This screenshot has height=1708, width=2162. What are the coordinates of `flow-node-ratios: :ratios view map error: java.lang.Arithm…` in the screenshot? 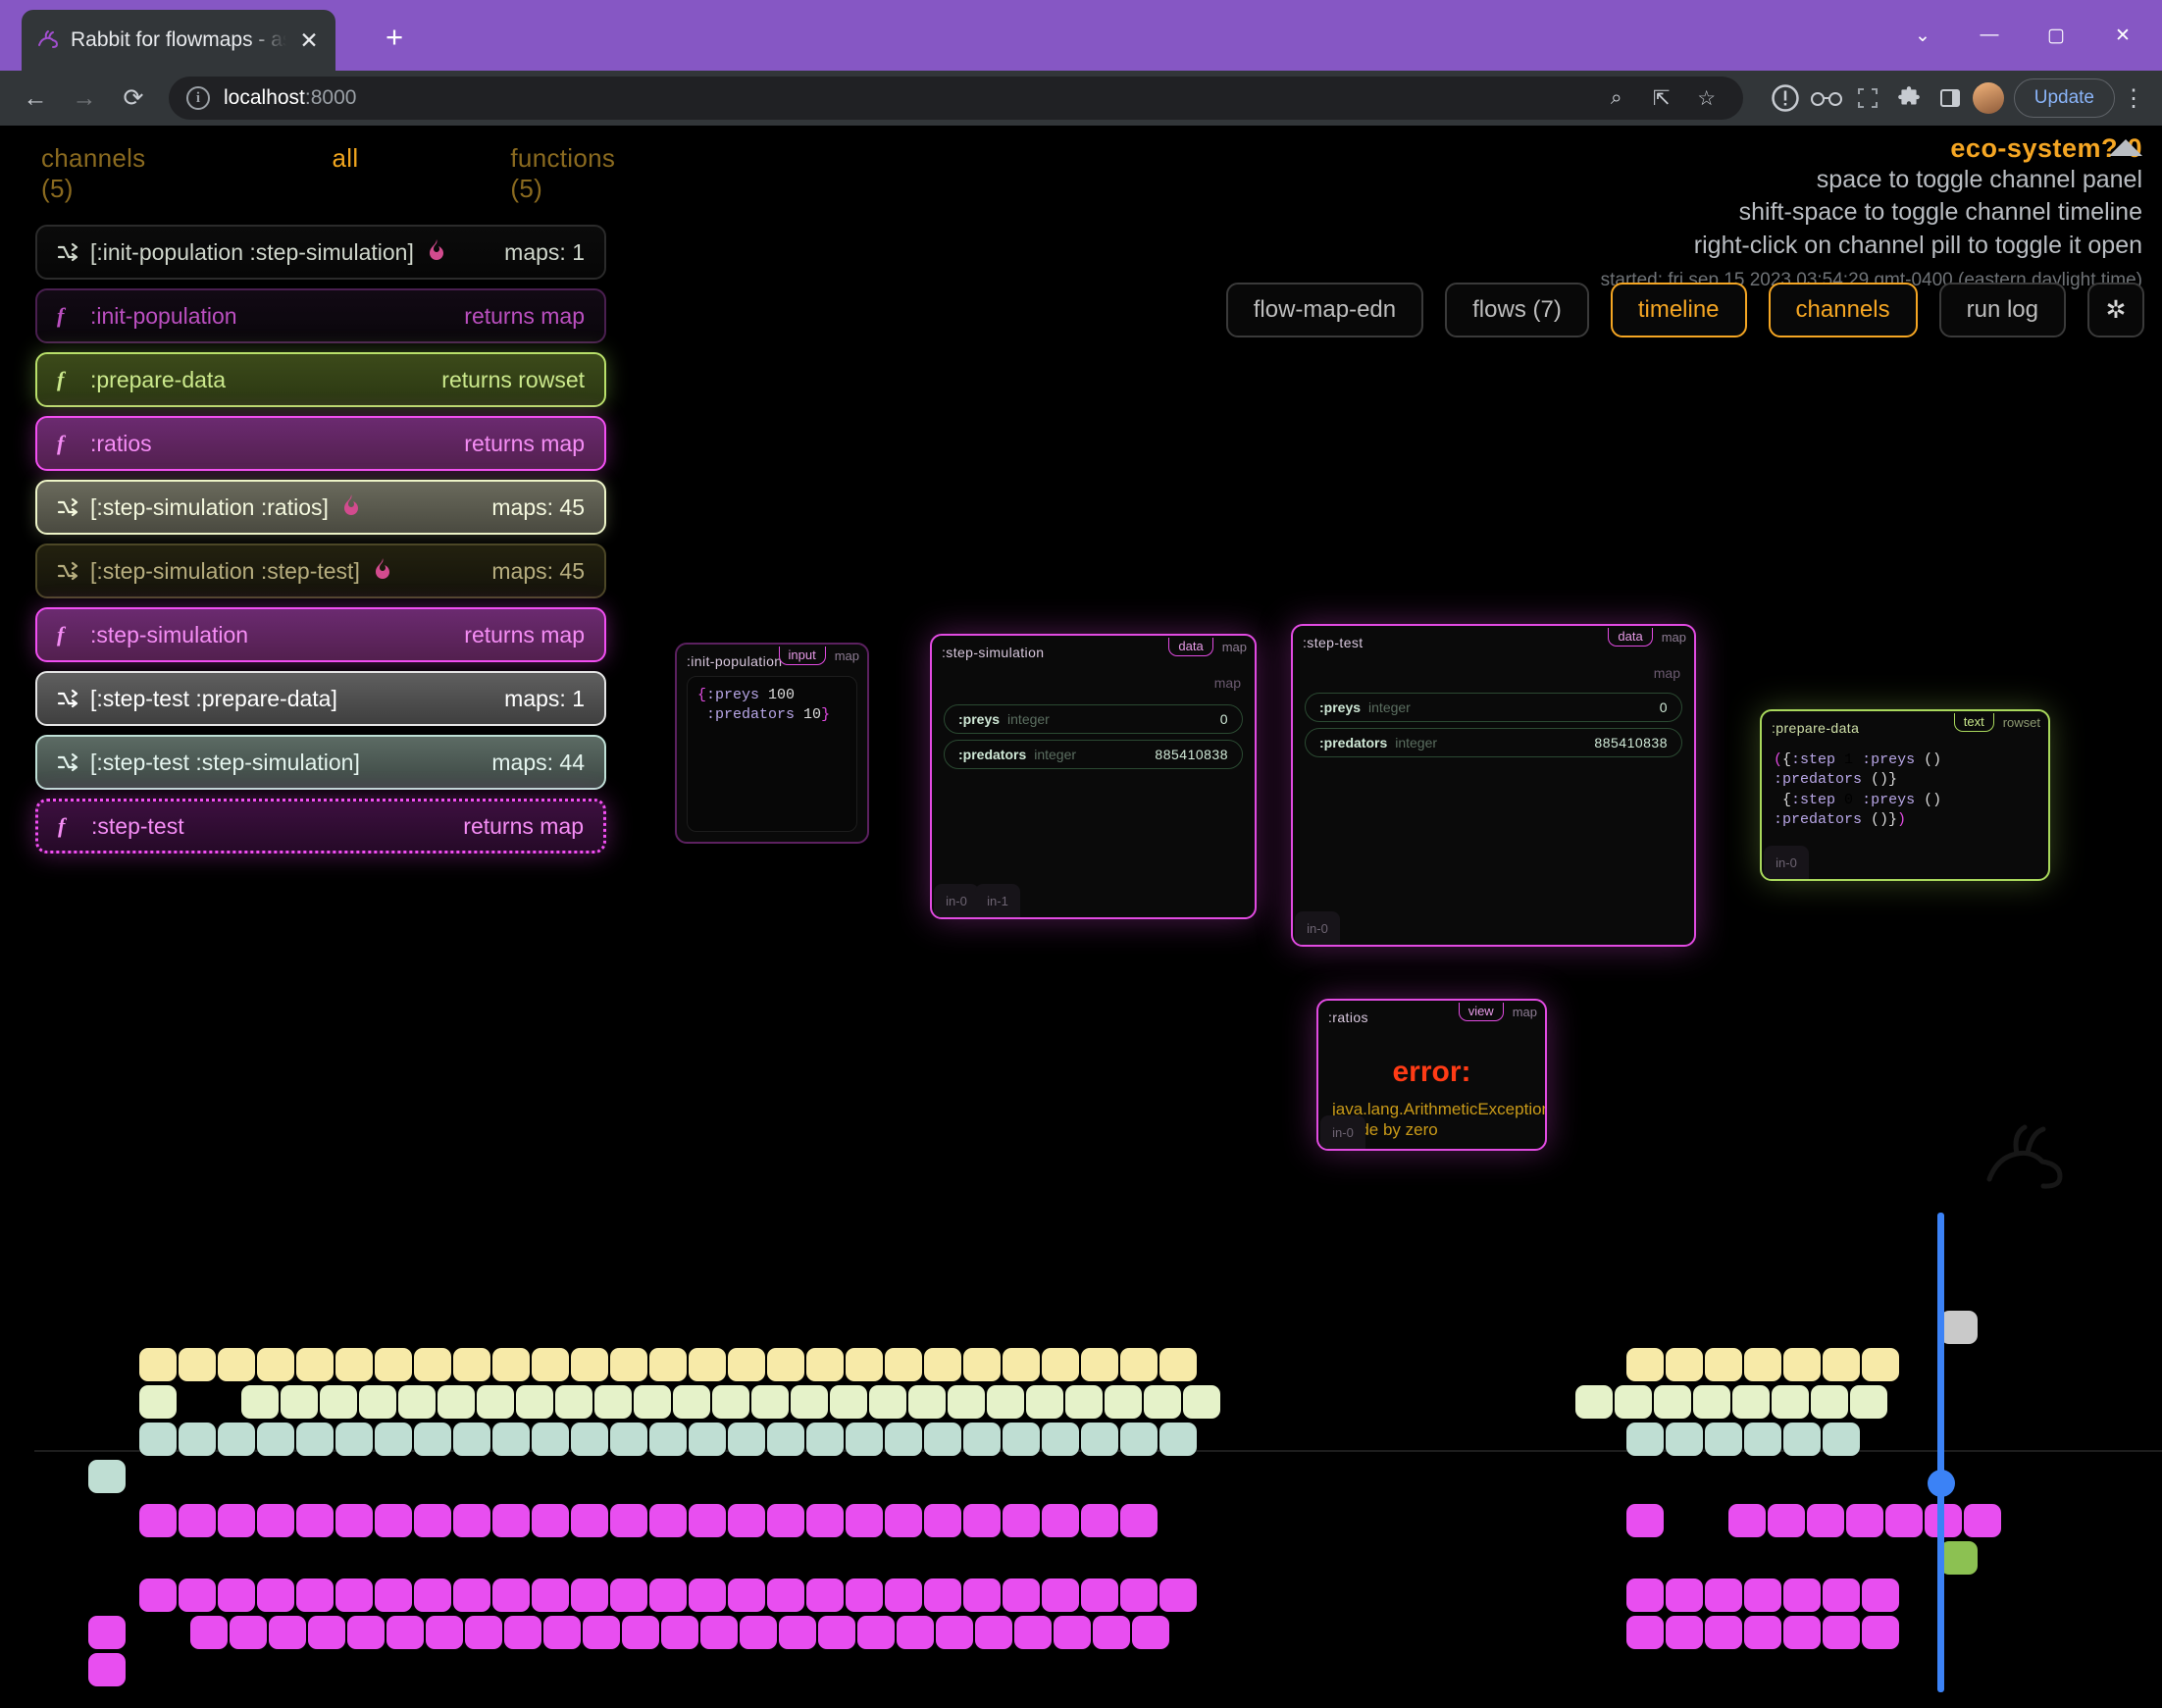 It's located at (1431, 1075).